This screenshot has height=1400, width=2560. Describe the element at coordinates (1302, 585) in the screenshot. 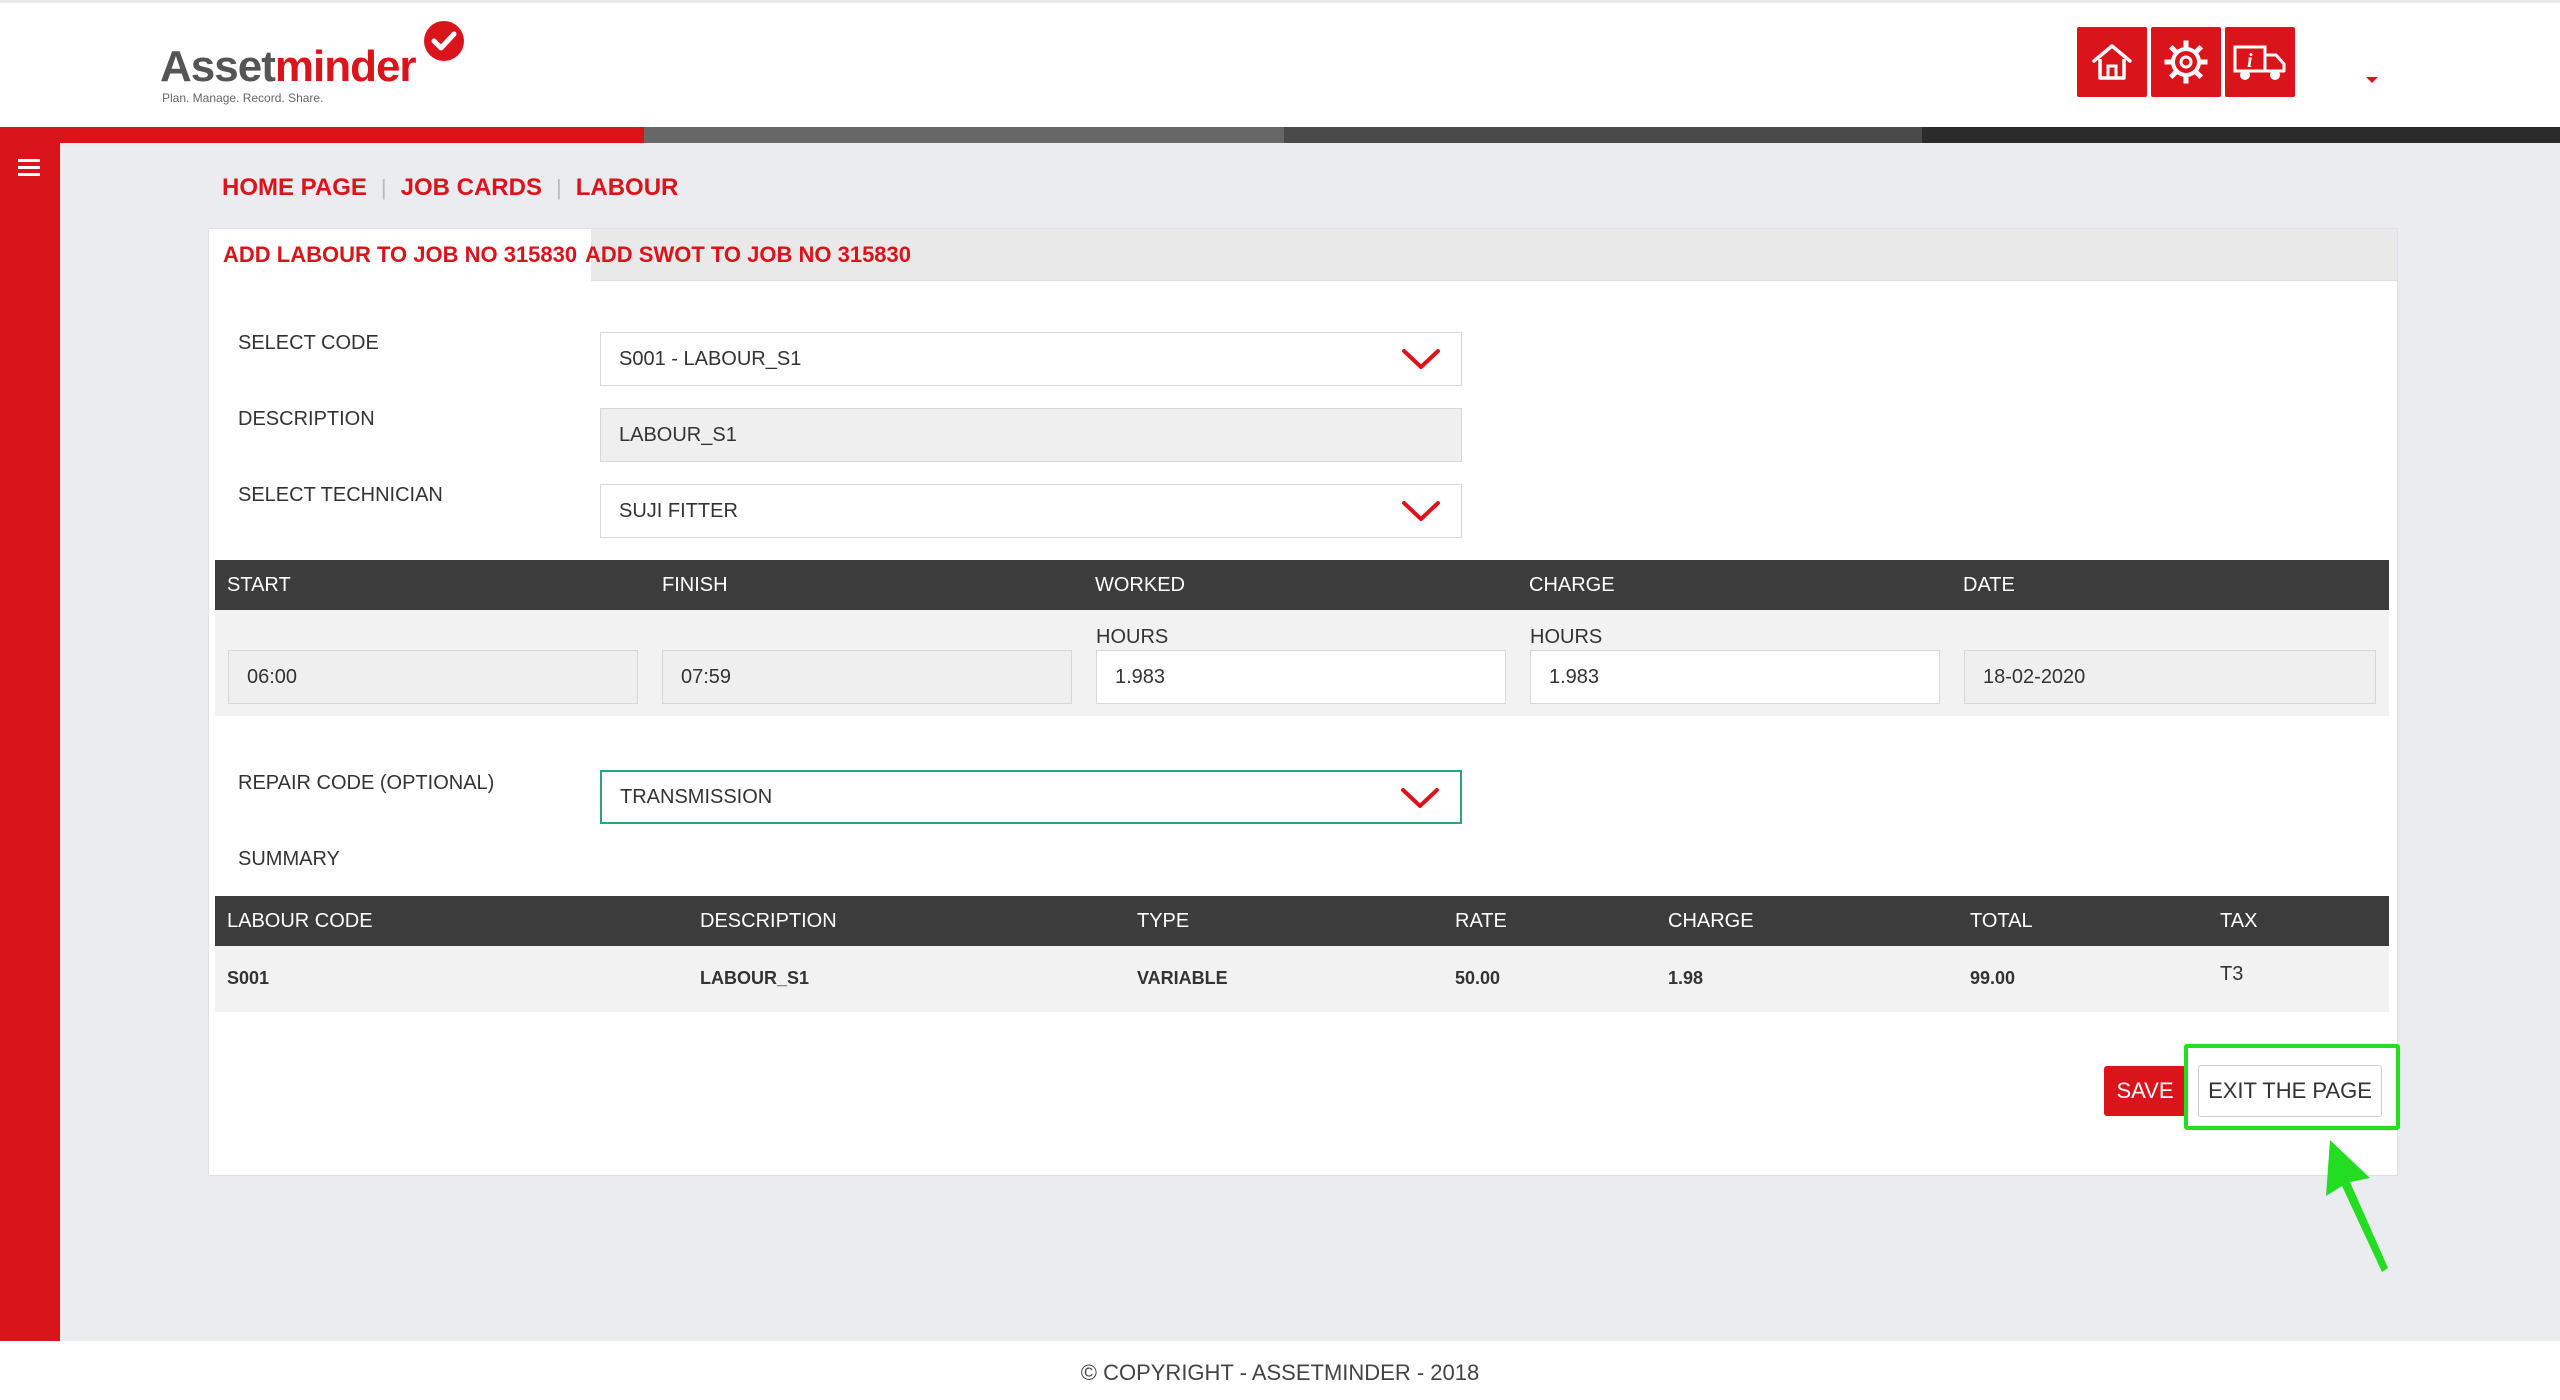

I see `time-table-header: START FINISH WORKED CHARGE DATE` at that location.